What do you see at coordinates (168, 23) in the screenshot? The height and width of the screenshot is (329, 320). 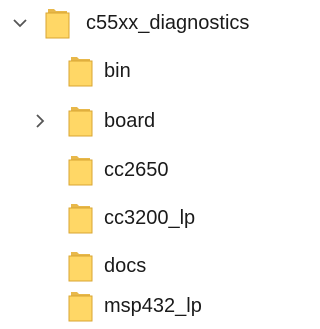 I see `tree-item-label: c55xx_diagnostics` at bounding box center [168, 23].